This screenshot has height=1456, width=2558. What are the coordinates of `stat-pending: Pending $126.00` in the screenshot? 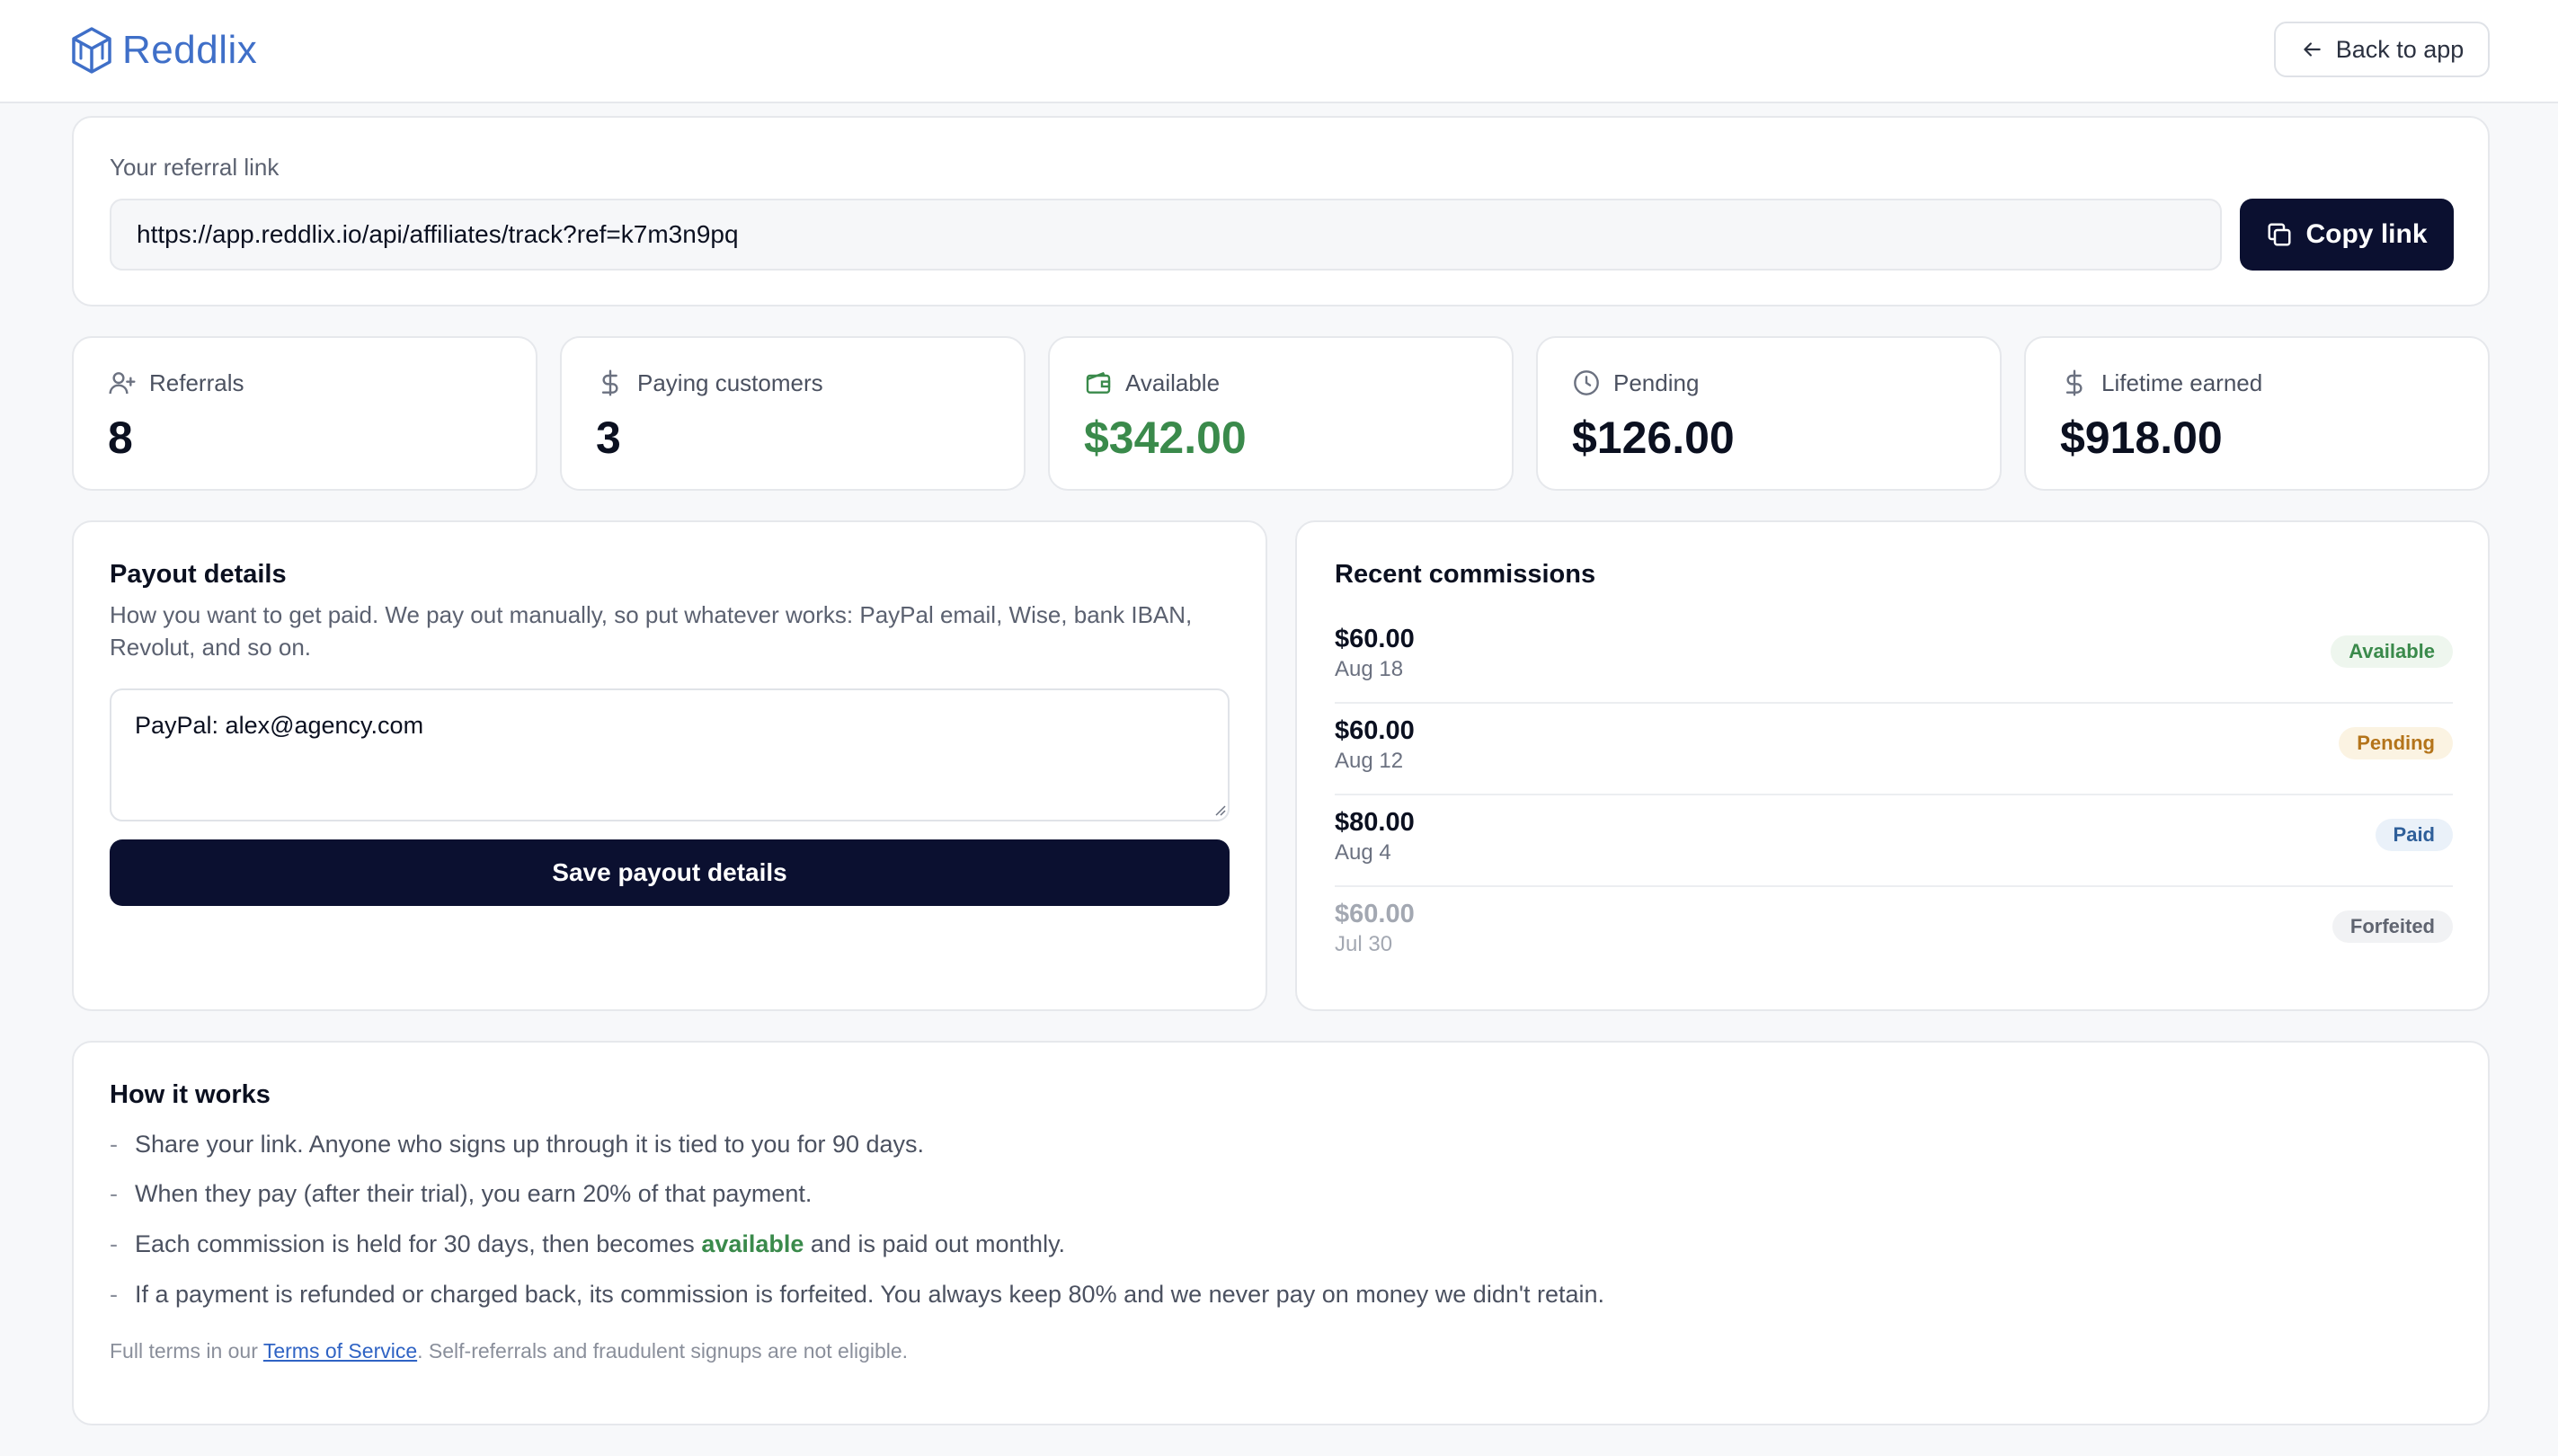 It's located at (1769, 414).